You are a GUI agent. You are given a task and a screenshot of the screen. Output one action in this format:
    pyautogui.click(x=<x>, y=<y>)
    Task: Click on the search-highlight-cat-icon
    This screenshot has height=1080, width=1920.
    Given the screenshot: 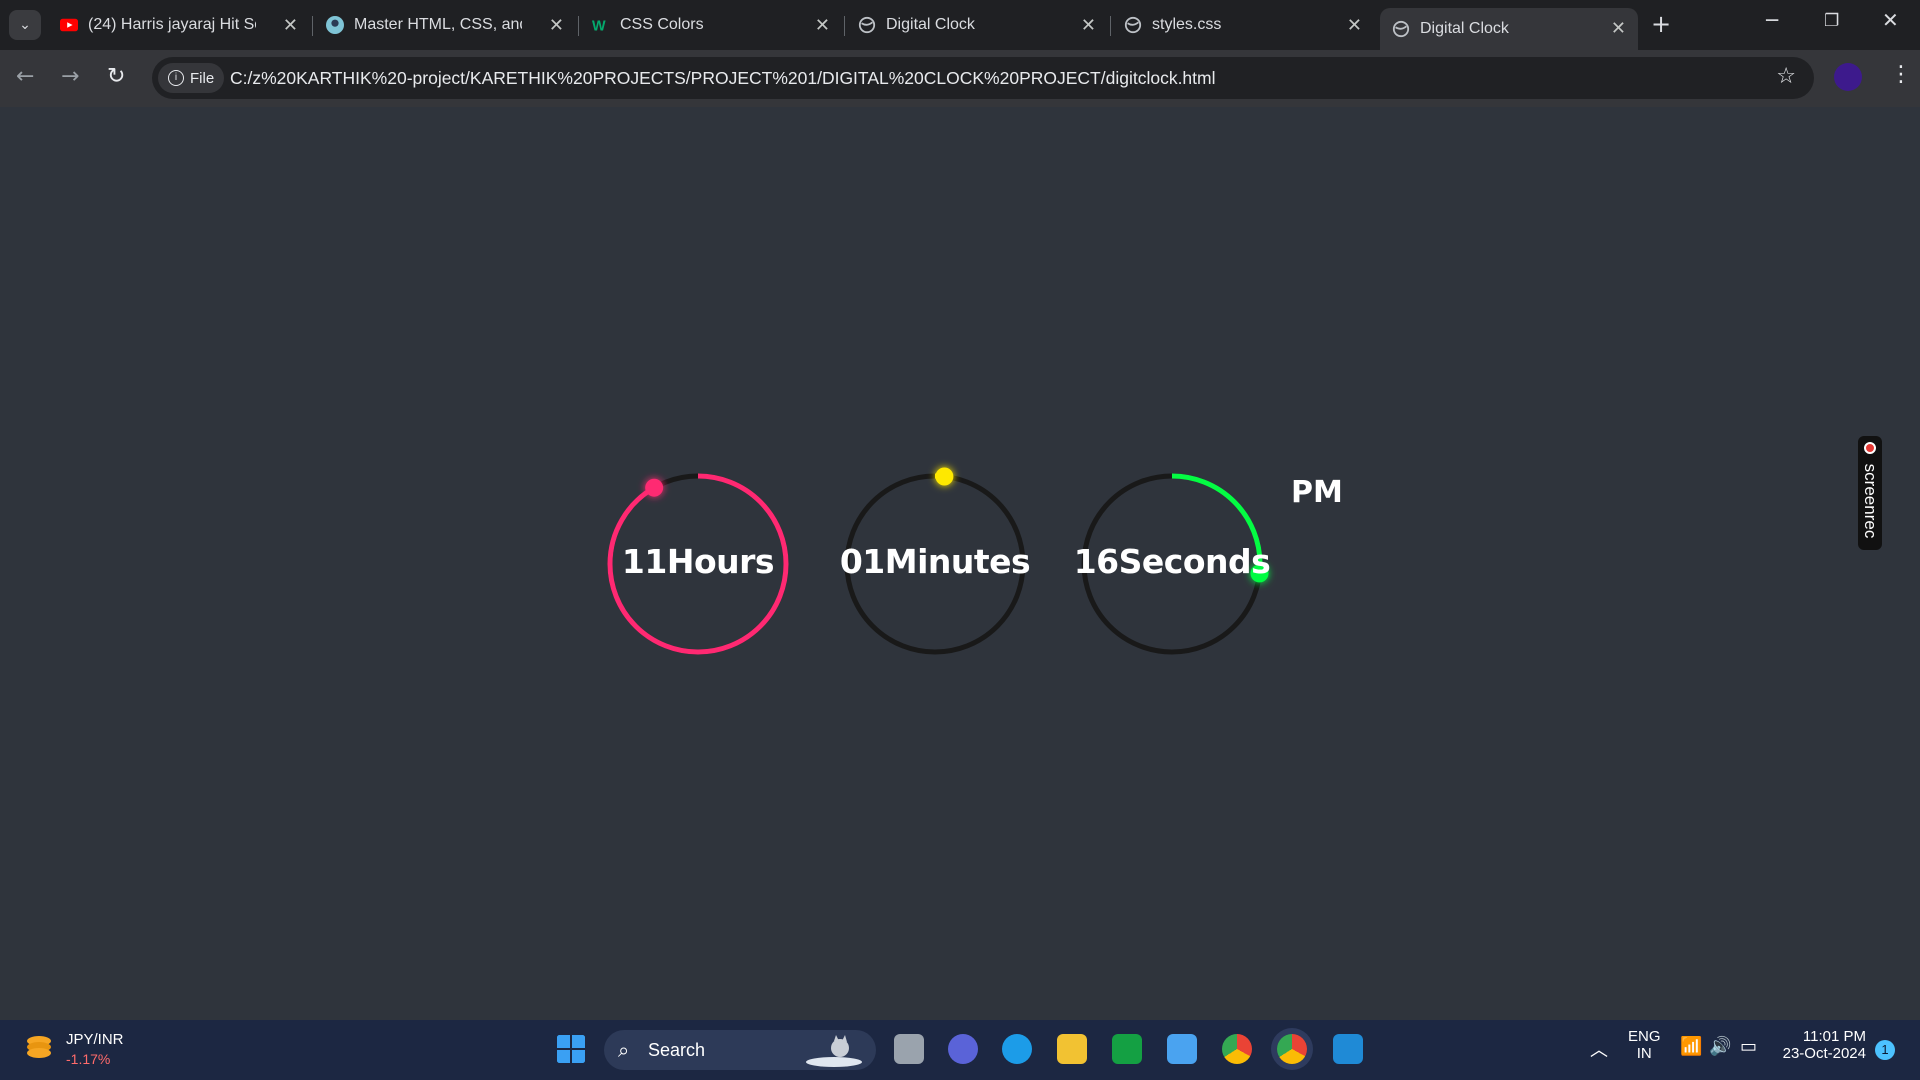 What is the action you would take?
    pyautogui.click(x=834, y=1051)
    